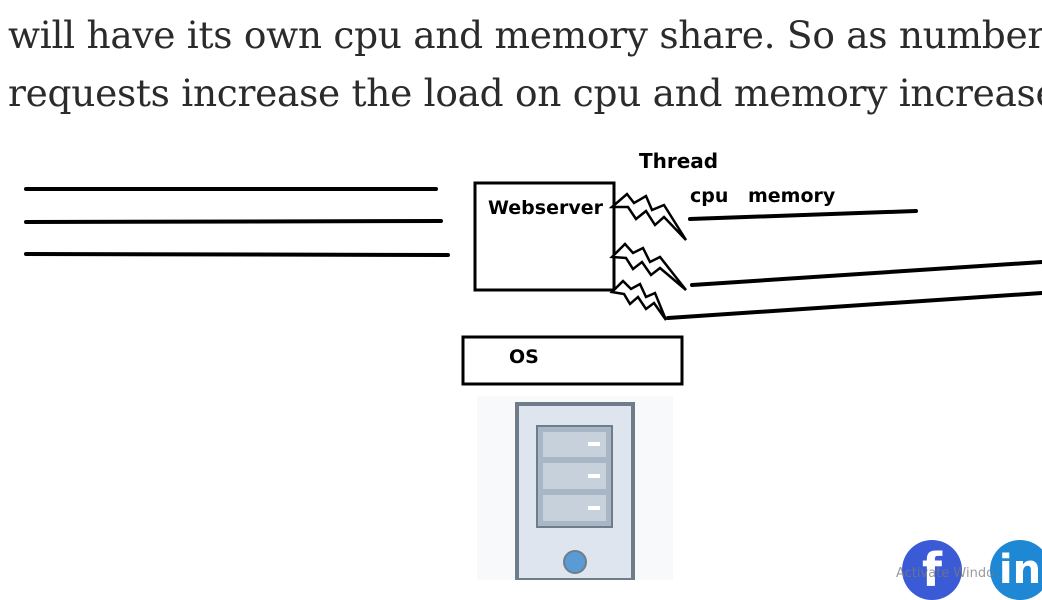 The height and width of the screenshot is (600, 1042). Describe the element at coordinates (546, 208) in the screenshot. I see `webserver-label: Webserver` at that location.